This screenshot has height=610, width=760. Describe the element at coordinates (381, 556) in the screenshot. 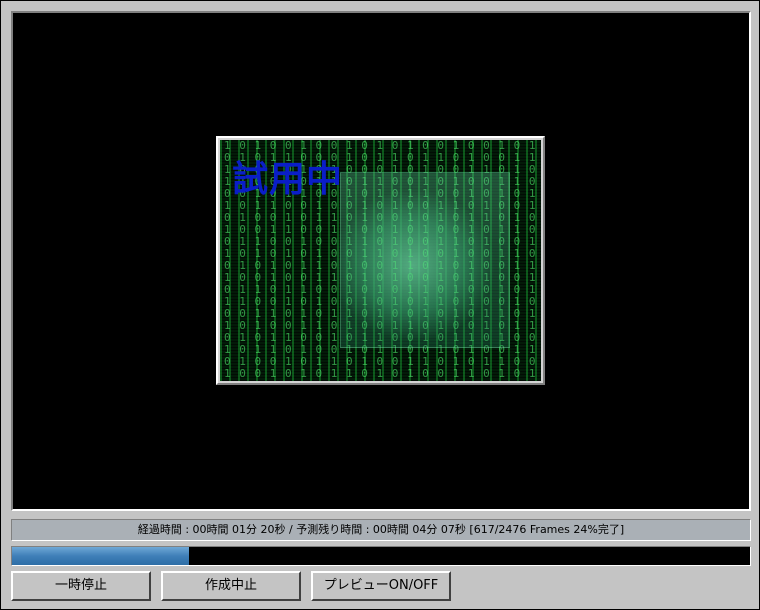

I see `progress-bar` at that location.